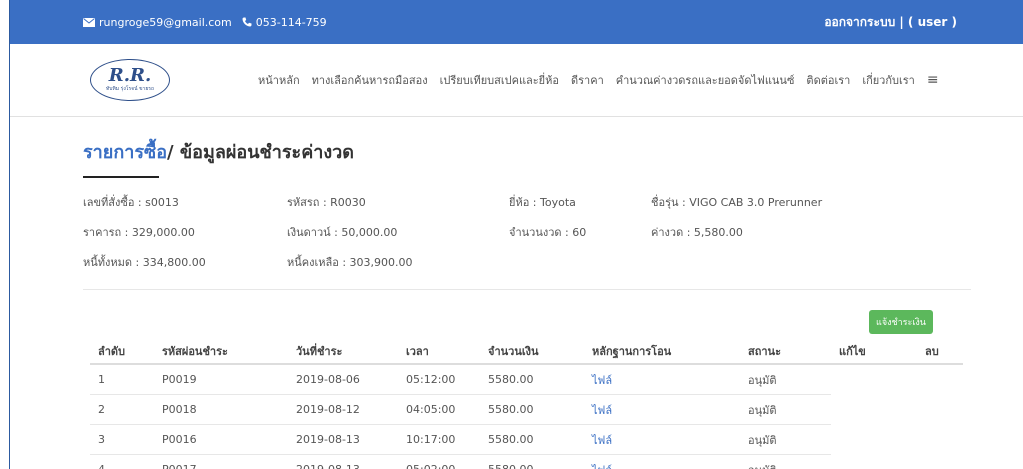 This screenshot has width=1023, height=469. Describe the element at coordinates (144, 262) in the screenshot. I see `total-debt: หนี้ทั้งหมด : 334,800.00` at that location.